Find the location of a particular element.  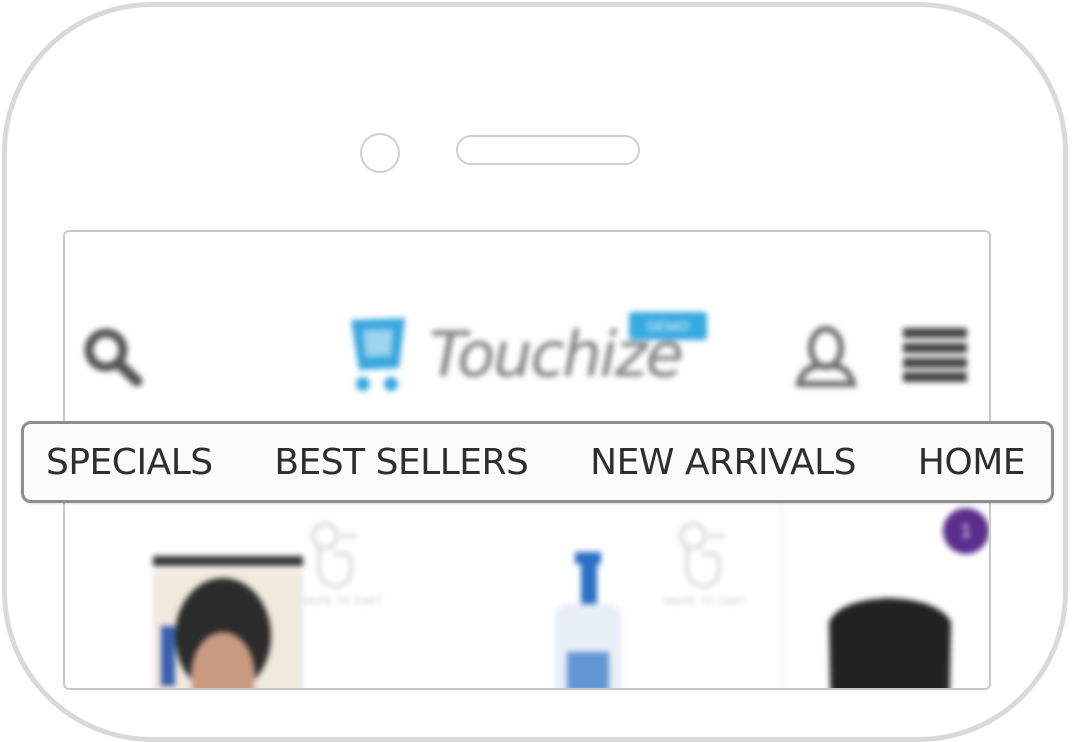

hamburger-menu-icon is located at coordinates (935, 355).